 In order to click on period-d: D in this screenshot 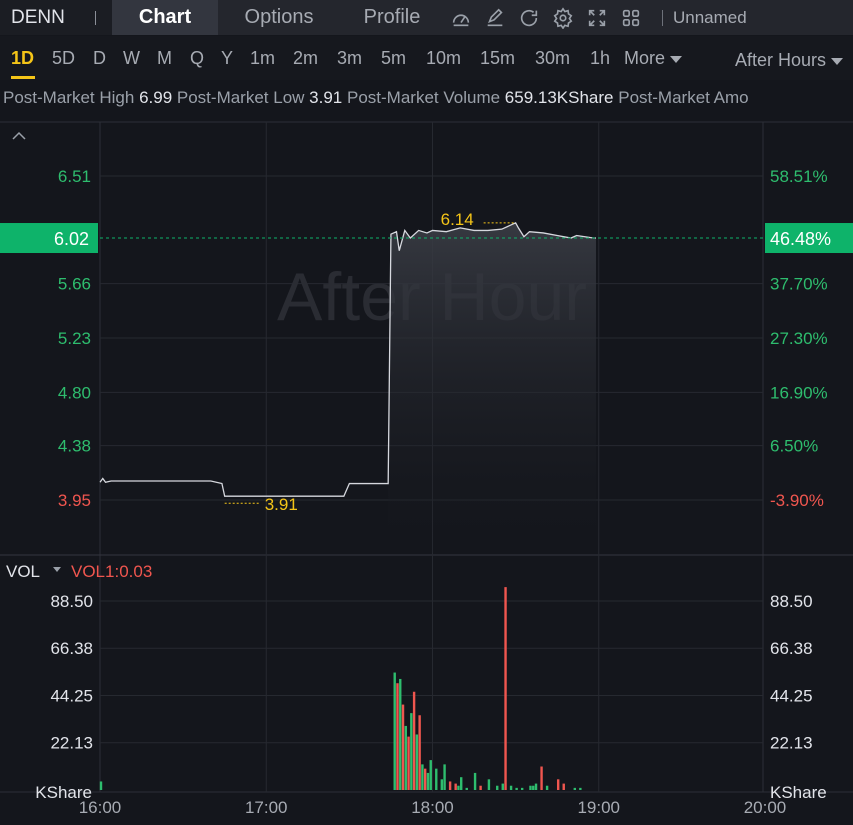, I will do `click(99, 58)`.